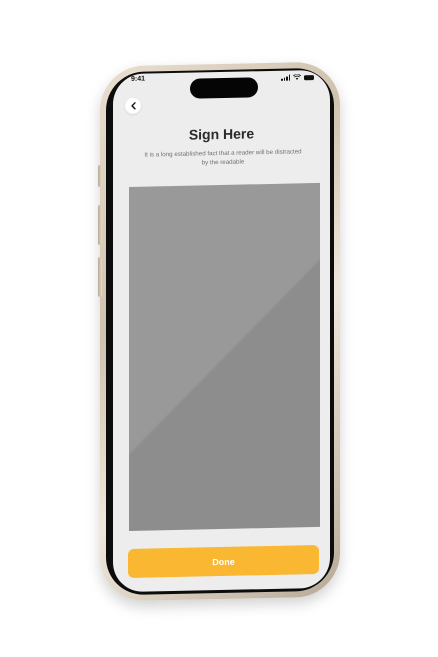 The image size is (438, 657). I want to click on back-button, so click(133, 106).